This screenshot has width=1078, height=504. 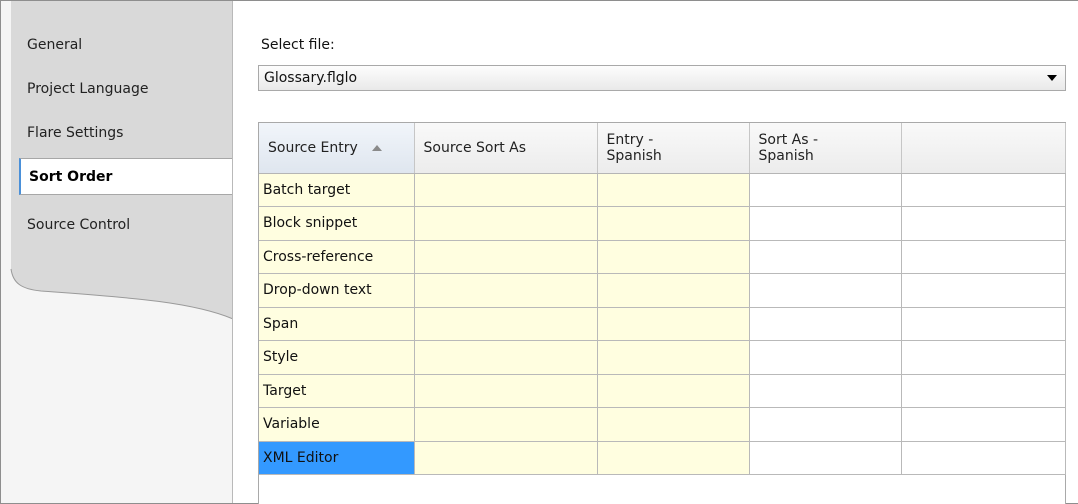 I want to click on table-row: Variable, so click(x=662, y=424).